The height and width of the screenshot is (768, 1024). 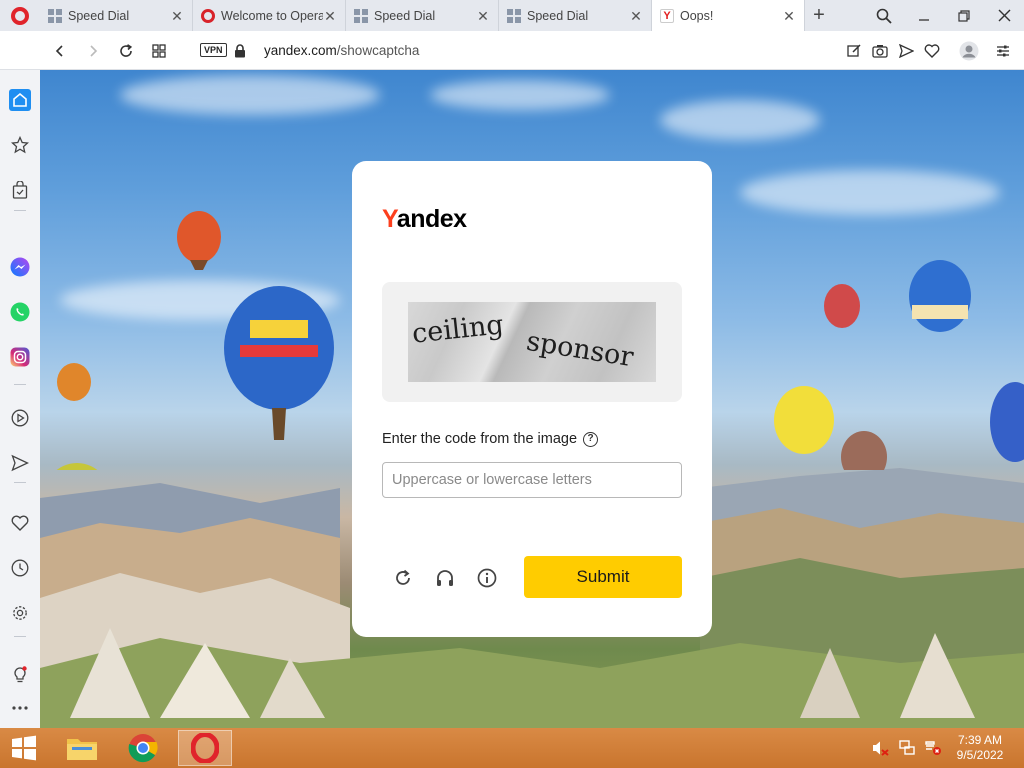 I want to click on info-icon, so click(x=487, y=578).